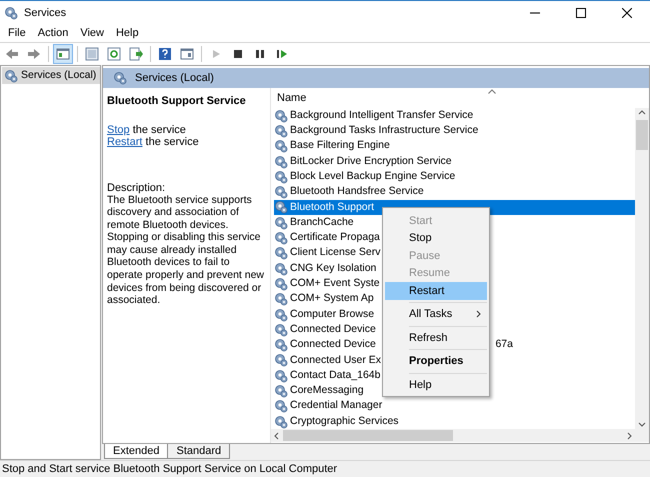 The image size is (650, 477). Describe the element at coordinates (373, 176) in the screenshot. I see `service-name: Block Level Backup Engine Service` at that location.